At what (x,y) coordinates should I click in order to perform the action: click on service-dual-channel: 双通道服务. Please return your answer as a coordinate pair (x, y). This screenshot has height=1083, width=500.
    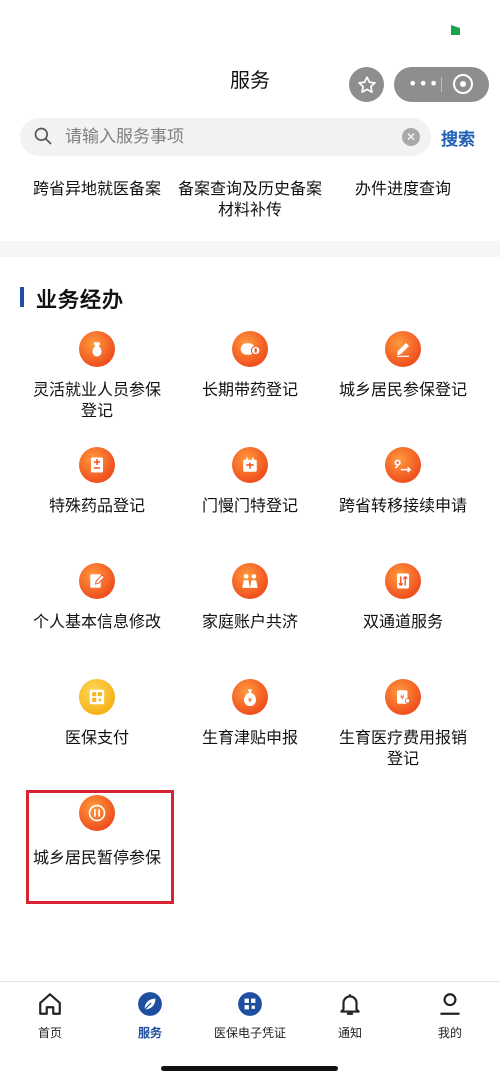
    Looking at the image, I should click on (403, 597).